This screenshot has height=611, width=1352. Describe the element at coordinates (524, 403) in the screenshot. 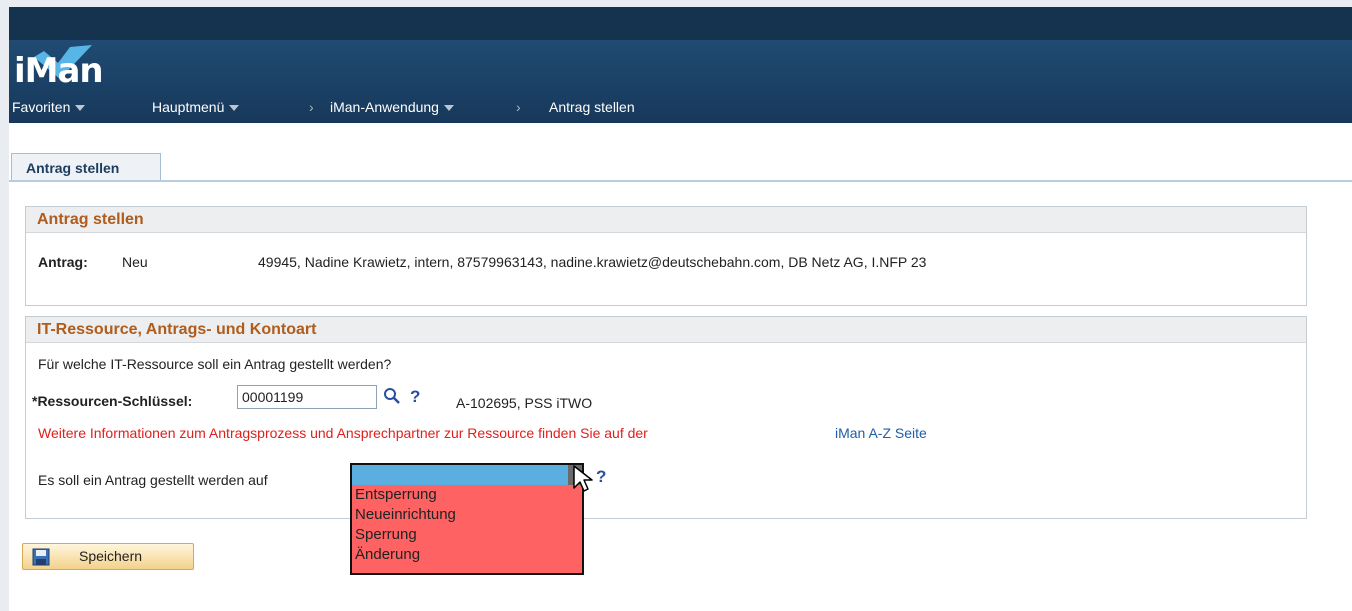

I see `resource-description: A-102695, PSS iTWO` at that location.